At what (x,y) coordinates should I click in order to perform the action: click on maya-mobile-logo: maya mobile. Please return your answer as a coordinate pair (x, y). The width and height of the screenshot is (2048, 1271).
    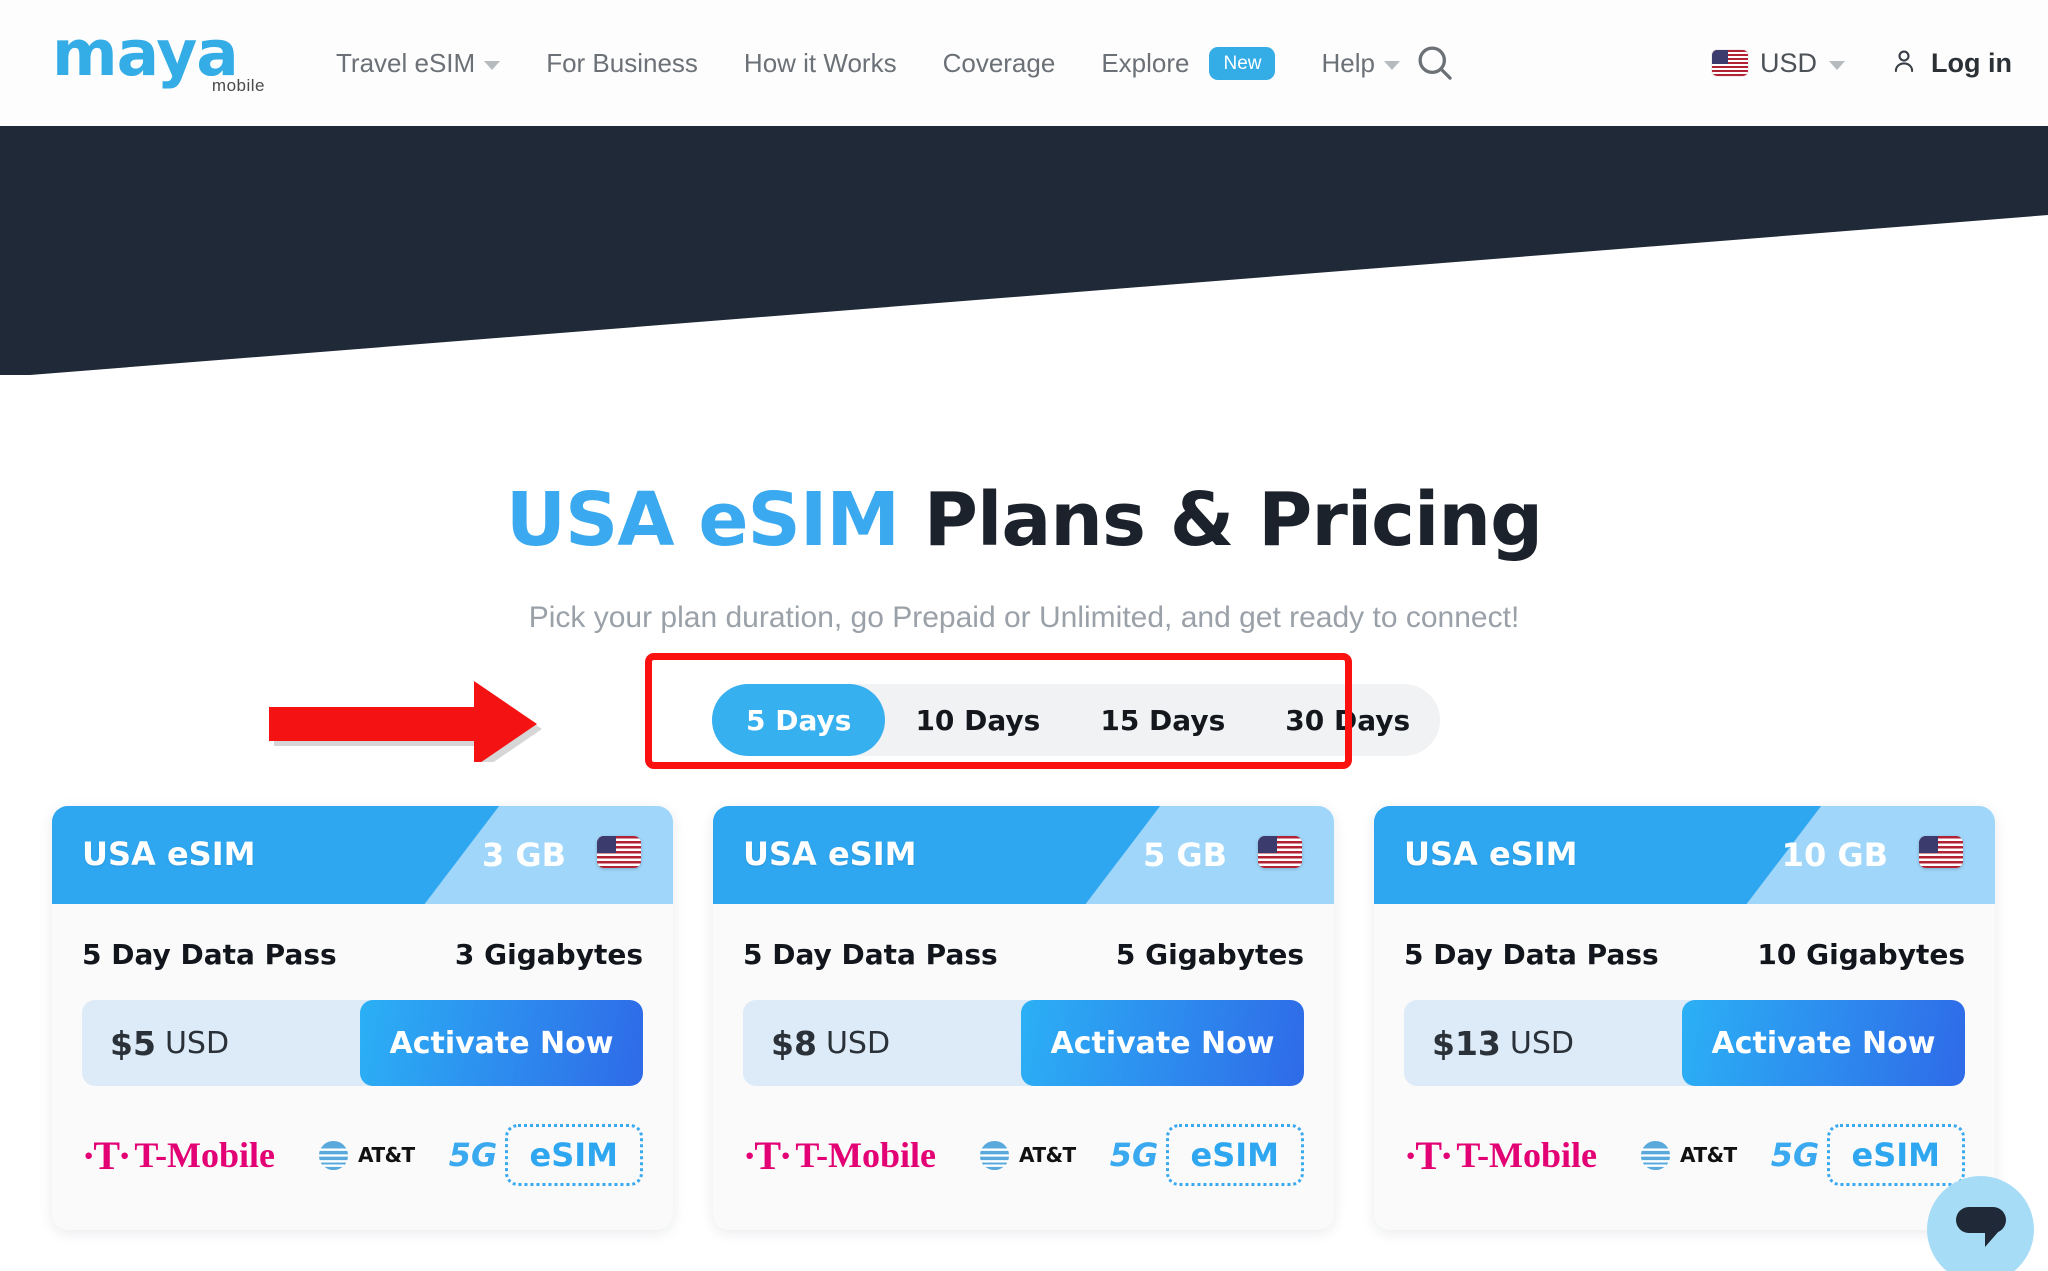
    Looking at the image, I should click on (159, 62).